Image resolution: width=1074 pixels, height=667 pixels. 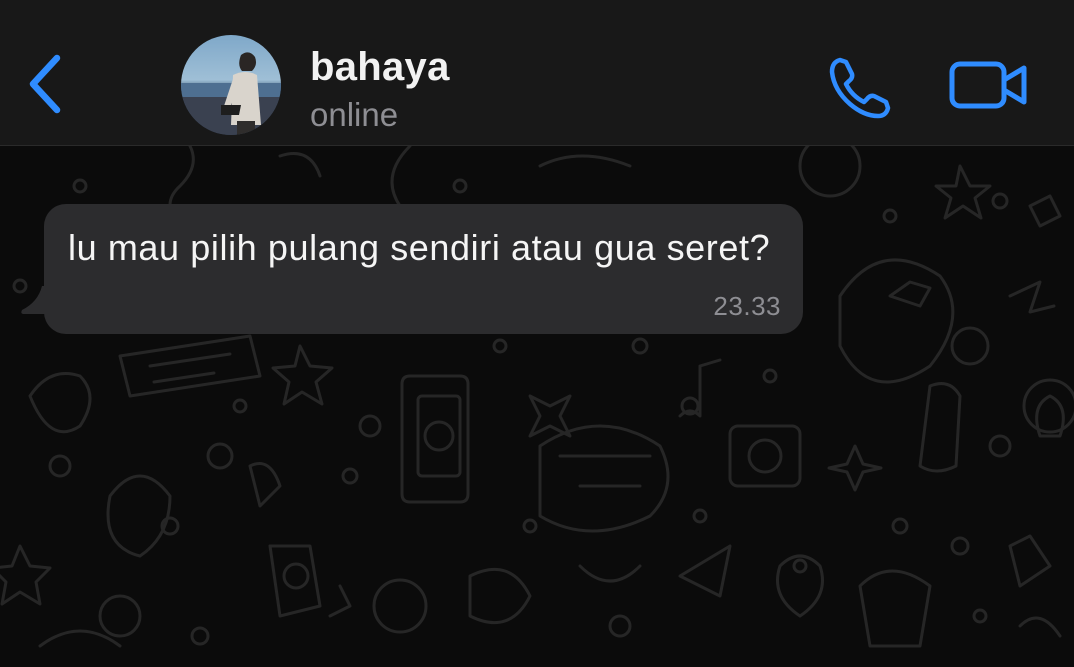 I want to click on video-call-button, so click(x=989, y=86).